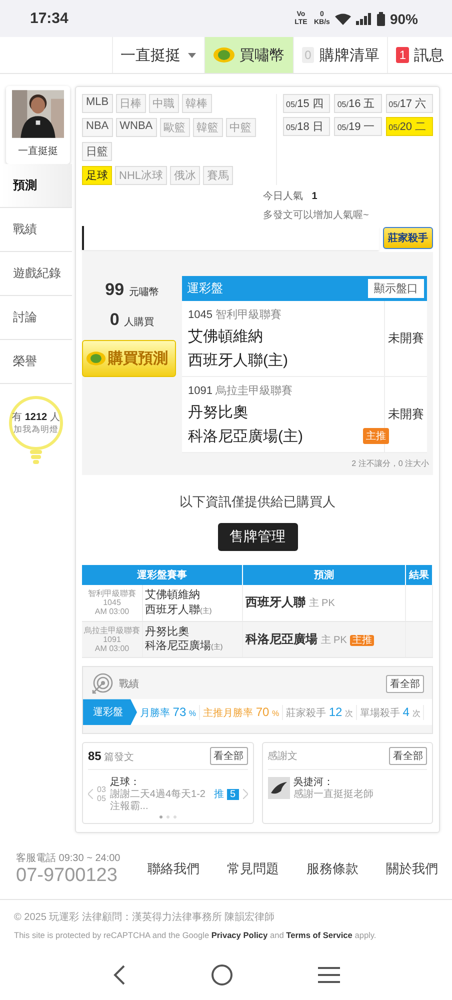 The height and width of the screenshot is (1000, 452). I want to click on previous-icon, so click(90, 794).